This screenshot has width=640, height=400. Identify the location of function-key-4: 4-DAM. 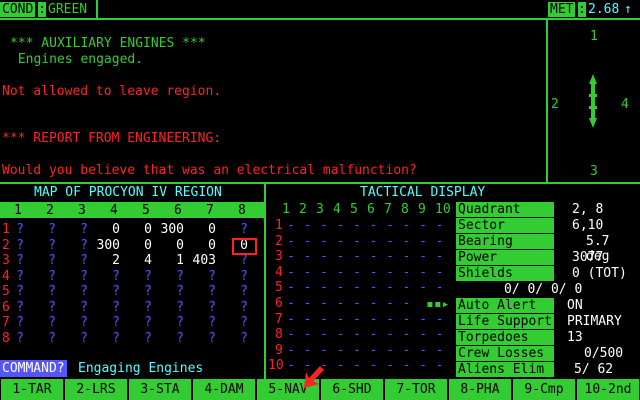
(223, 389).